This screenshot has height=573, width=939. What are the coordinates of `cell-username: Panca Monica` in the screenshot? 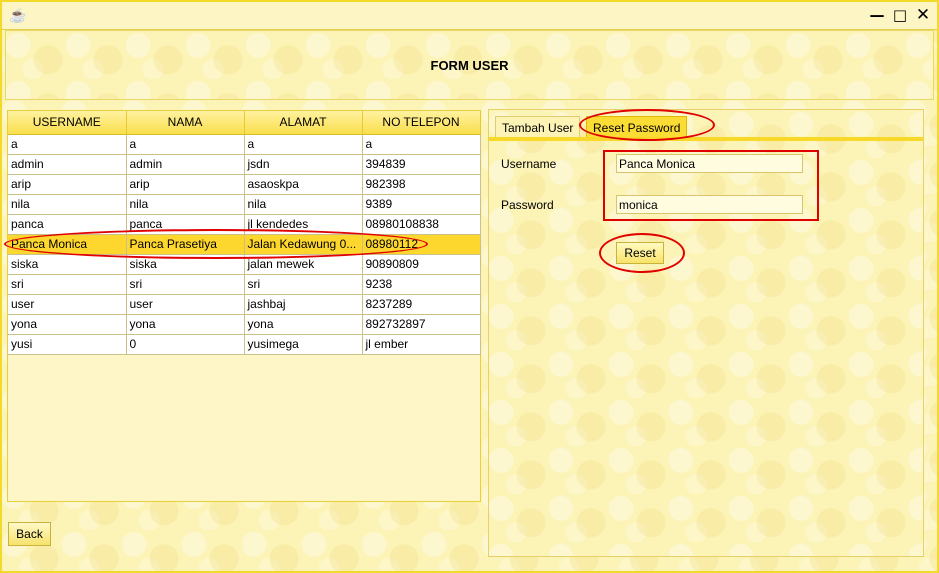 It's located at (67, 244).